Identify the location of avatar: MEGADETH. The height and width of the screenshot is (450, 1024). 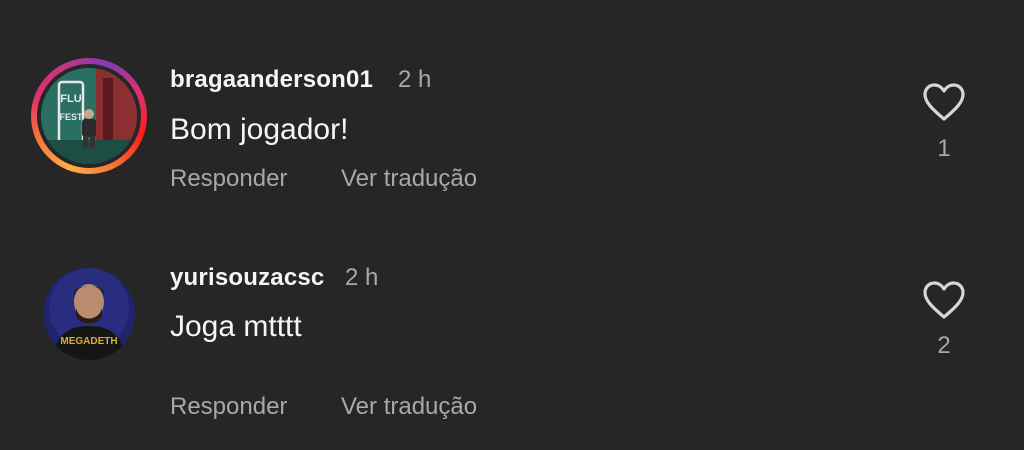
(89, 314).